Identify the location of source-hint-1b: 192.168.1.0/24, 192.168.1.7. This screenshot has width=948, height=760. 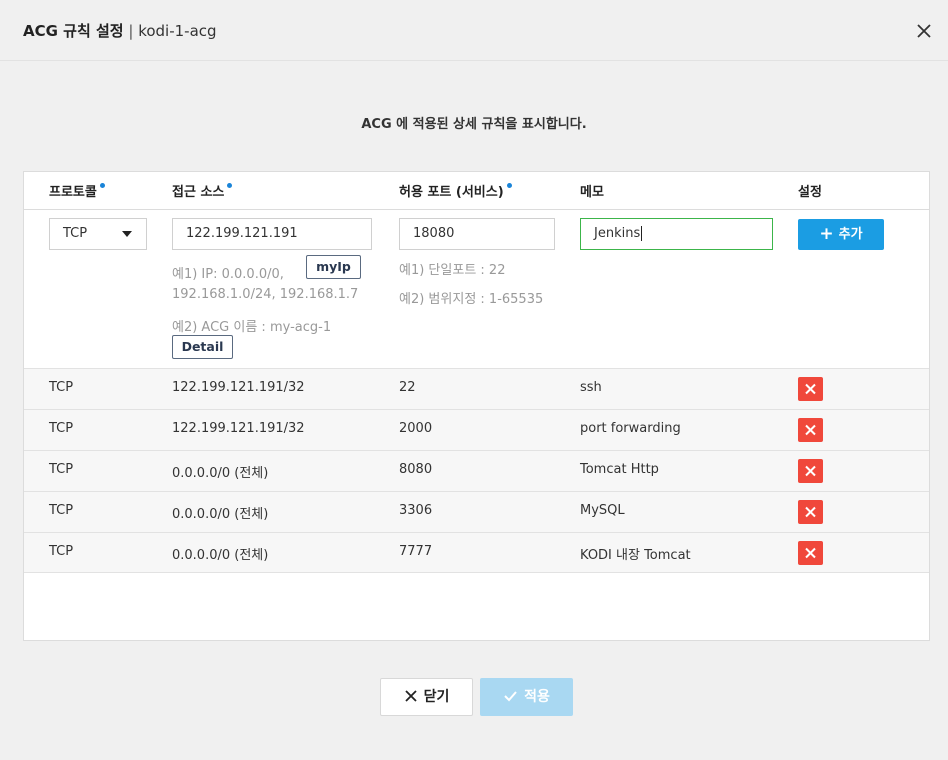
(265, 294).